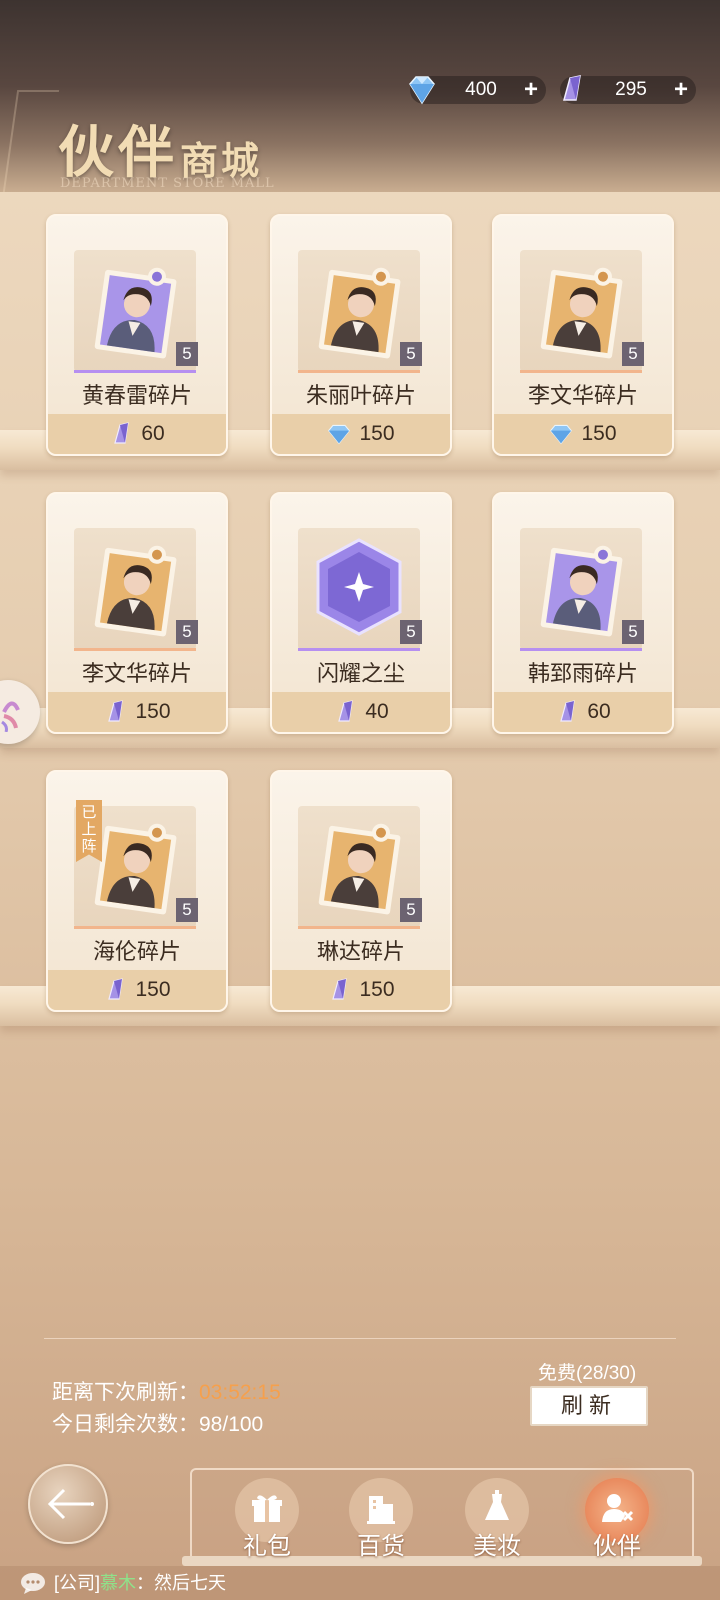 Image resolution: width=720 pixels, height=1600 pixels. I want to click on nav-tab-partner-label: 伙伴, so click(617, 1546).